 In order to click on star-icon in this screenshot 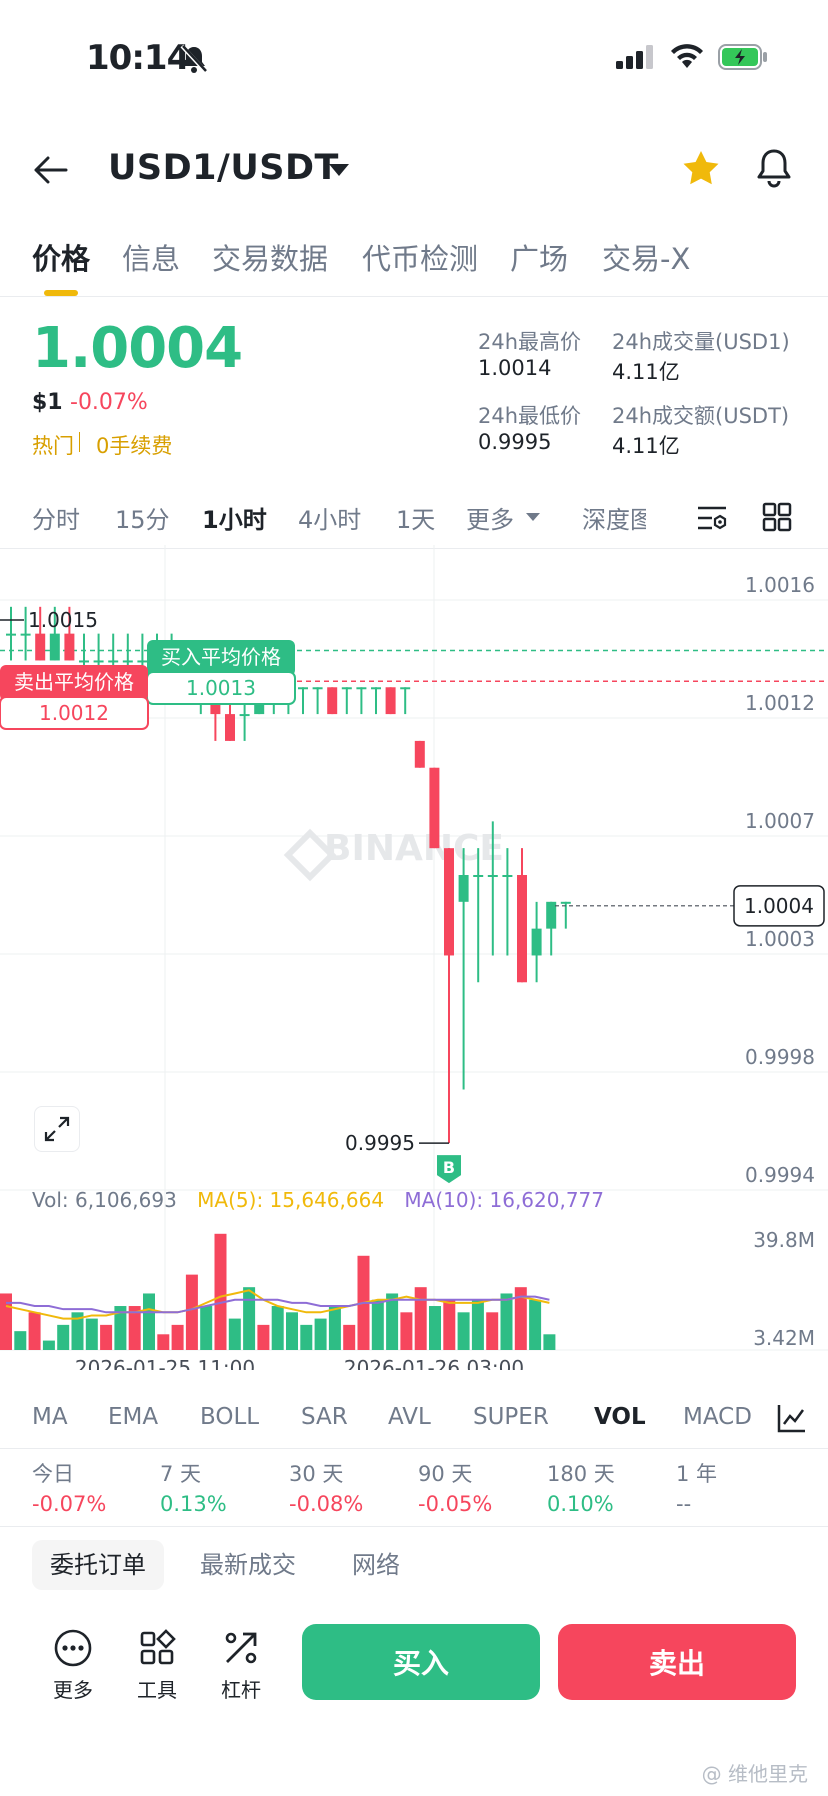, I will do `click(701, 170)`.